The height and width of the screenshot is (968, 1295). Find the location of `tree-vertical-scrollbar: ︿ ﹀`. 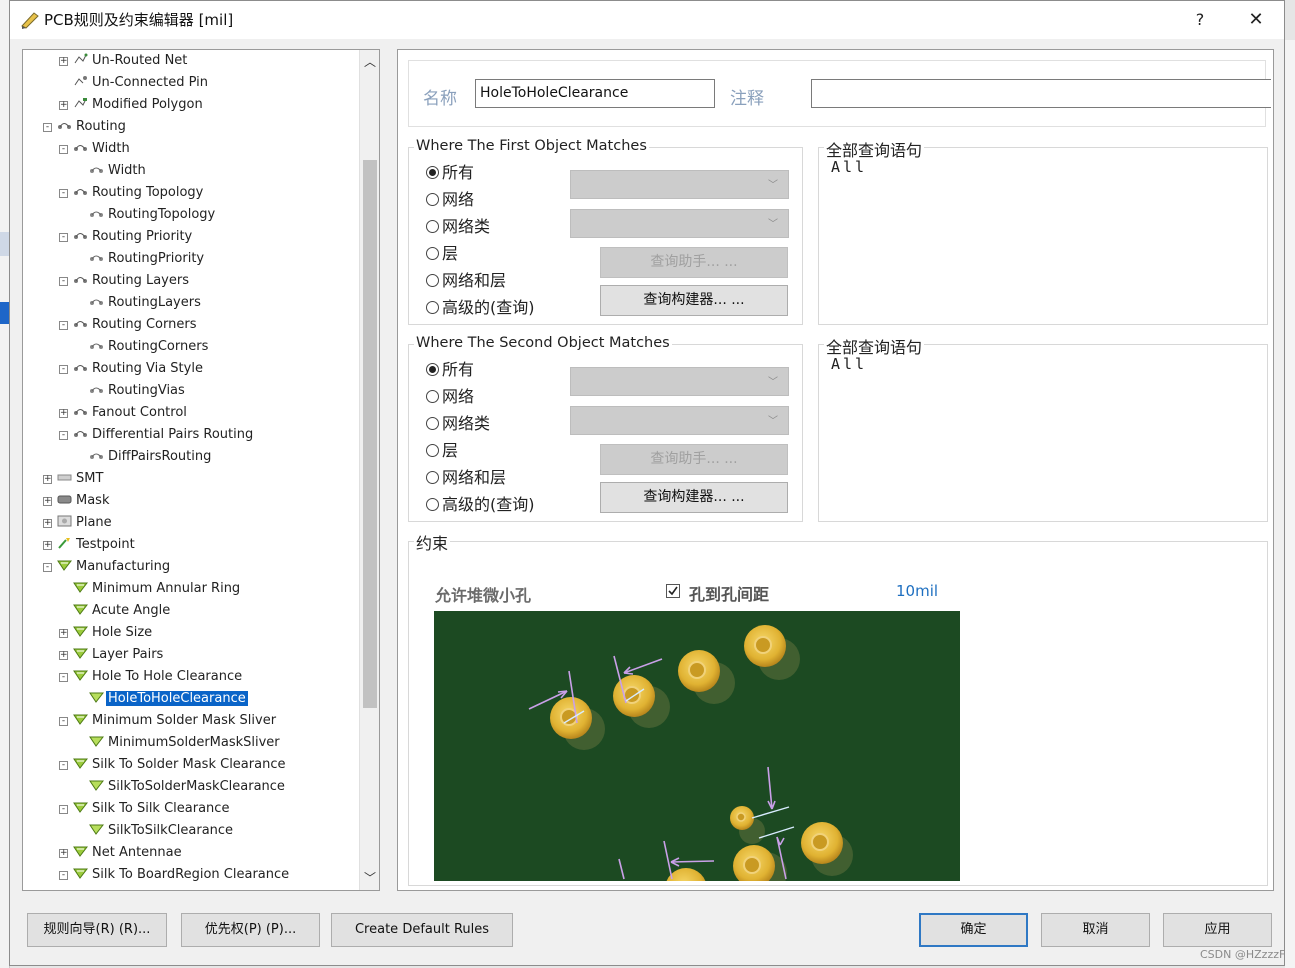

tree-vertical-scrollbar: ︿ ﹀ is located at coordinates (369, 470).